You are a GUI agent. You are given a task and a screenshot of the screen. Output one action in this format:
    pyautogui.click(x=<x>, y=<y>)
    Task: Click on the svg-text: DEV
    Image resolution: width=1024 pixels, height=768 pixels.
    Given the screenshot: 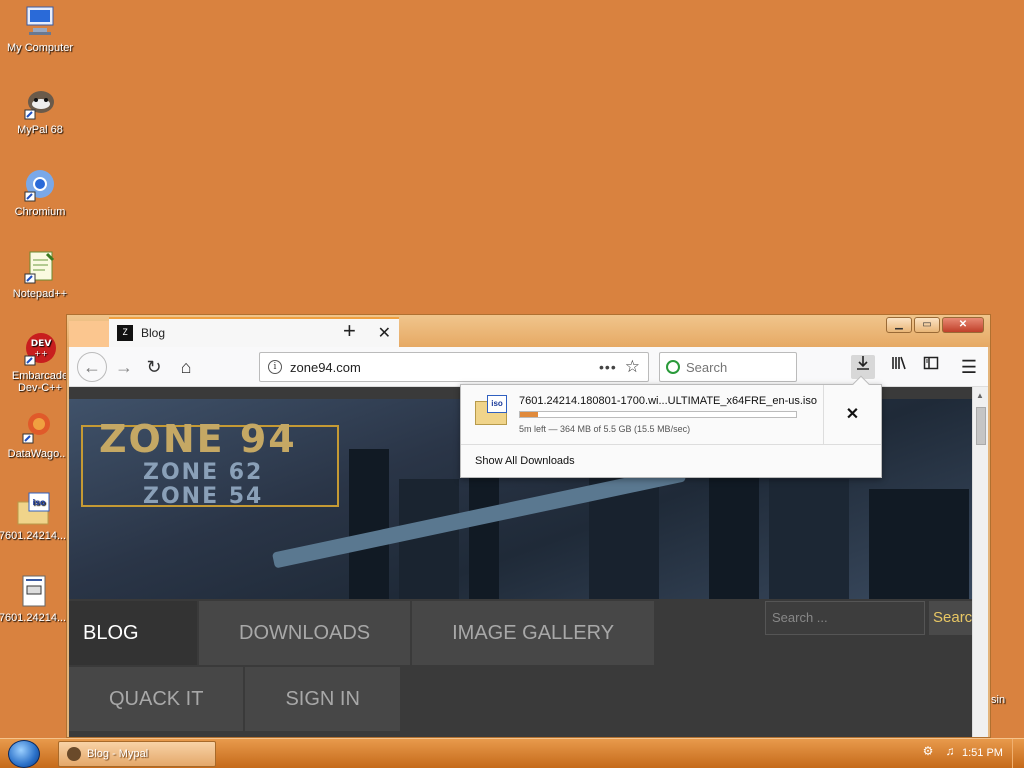 What is the action you would take?
    pyautogui.click(x=41, y=344)
    